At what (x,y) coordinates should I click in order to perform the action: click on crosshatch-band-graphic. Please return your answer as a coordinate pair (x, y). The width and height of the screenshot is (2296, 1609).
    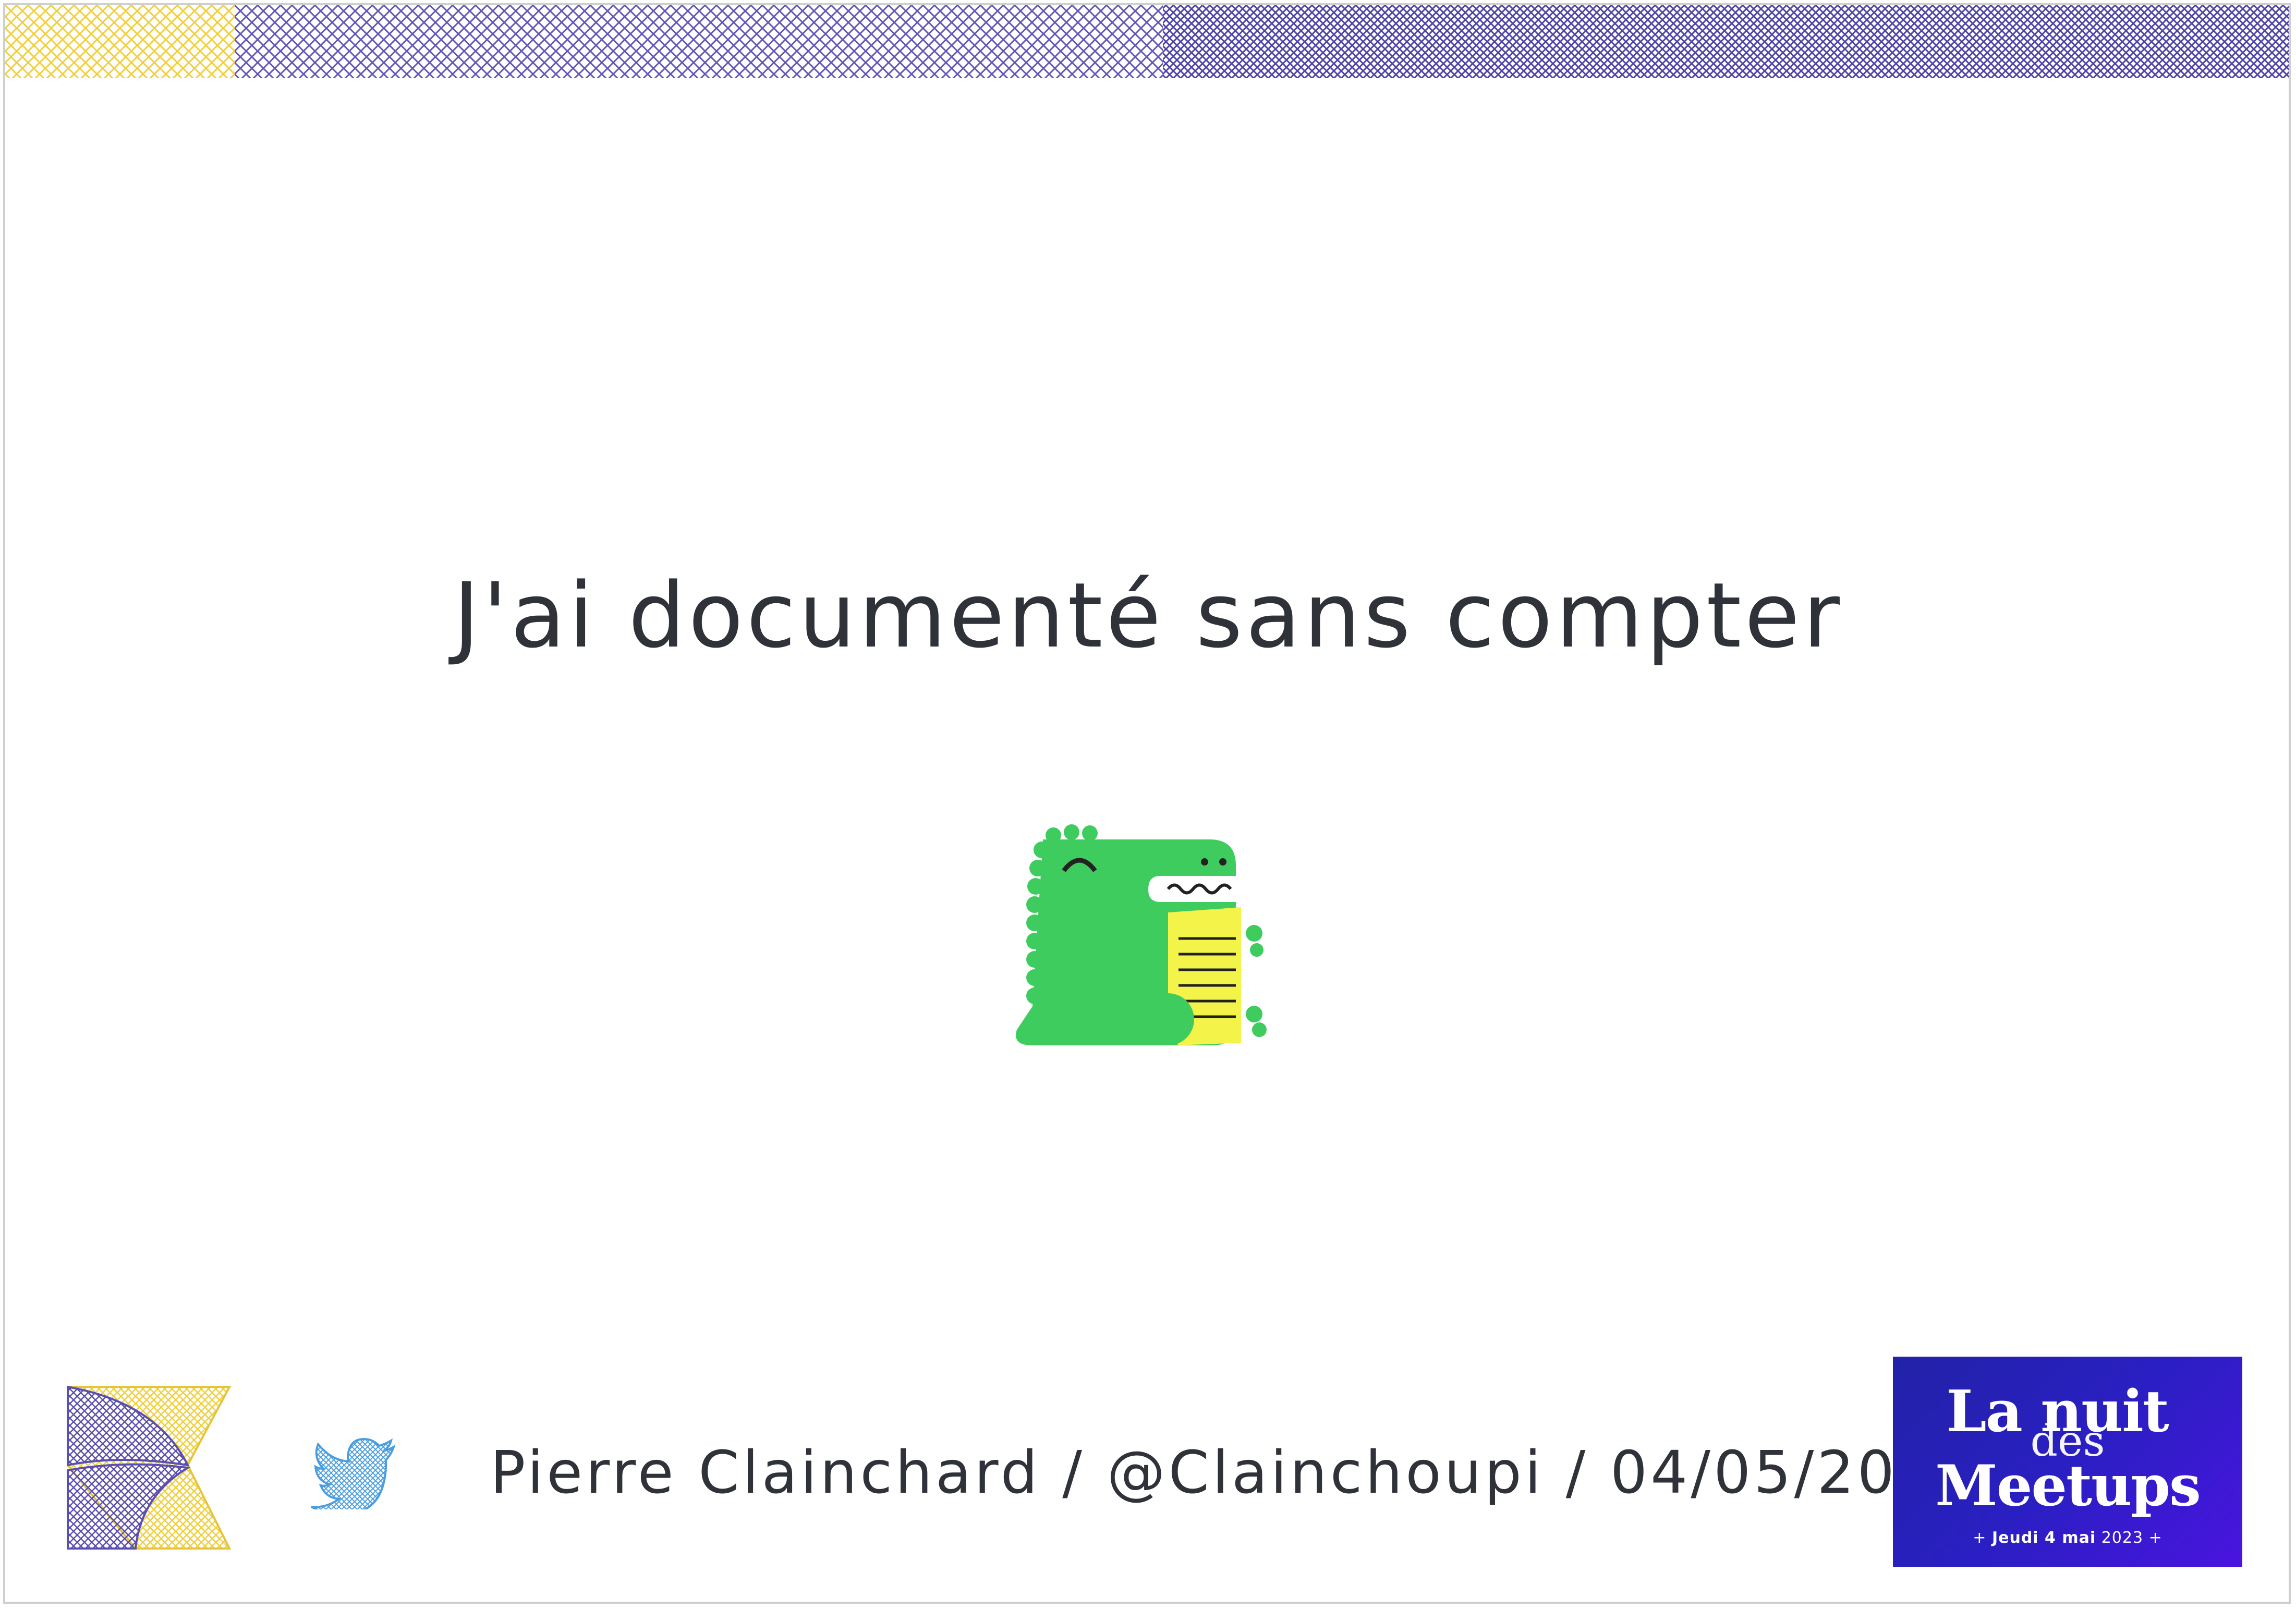
    Looking at the image, I should click on (1147, 42).